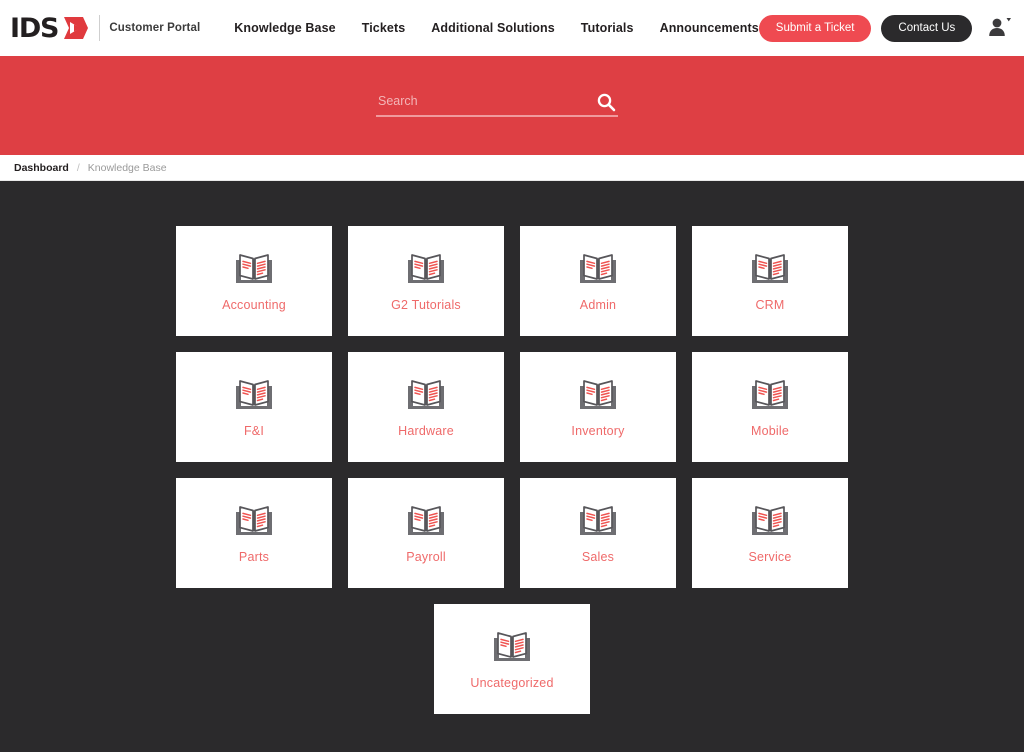 Image resolution: width=1024 pixels, height=752 pixels. What do you see at coordinates (512, 168) in the screenshot?
I see `breadcrumb: Dashboard / Knowledge Base` at bounding box center [512, 168].